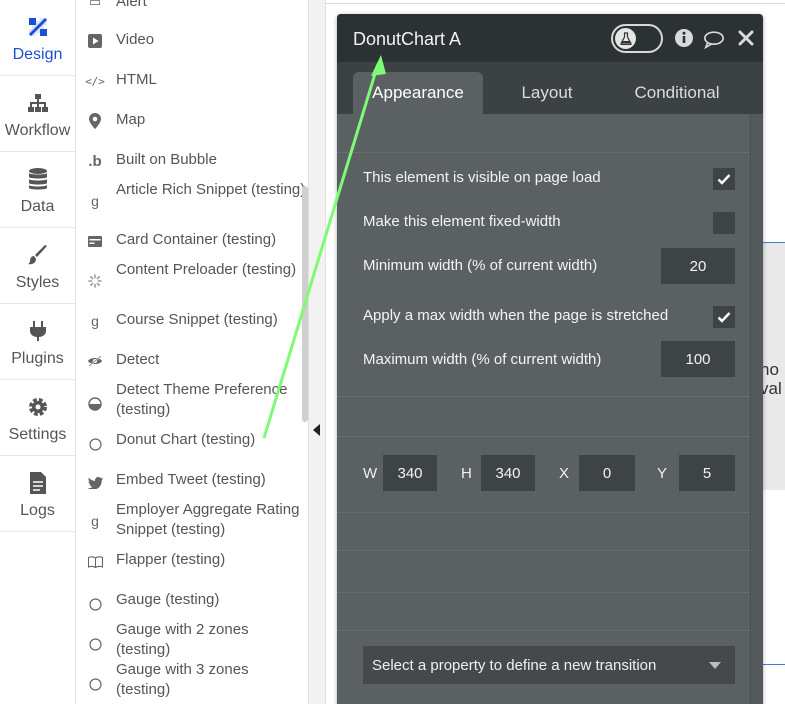 Image resolution: width=785 pixels, height=704 pixels. I want to click on nav-workflow: Workflow, so click(37, 114).